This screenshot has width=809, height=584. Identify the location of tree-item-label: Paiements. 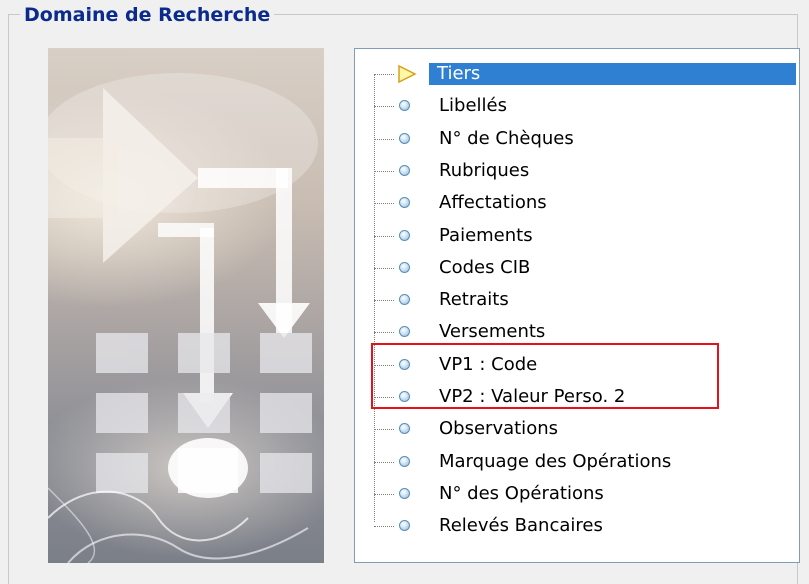
(486, 235).